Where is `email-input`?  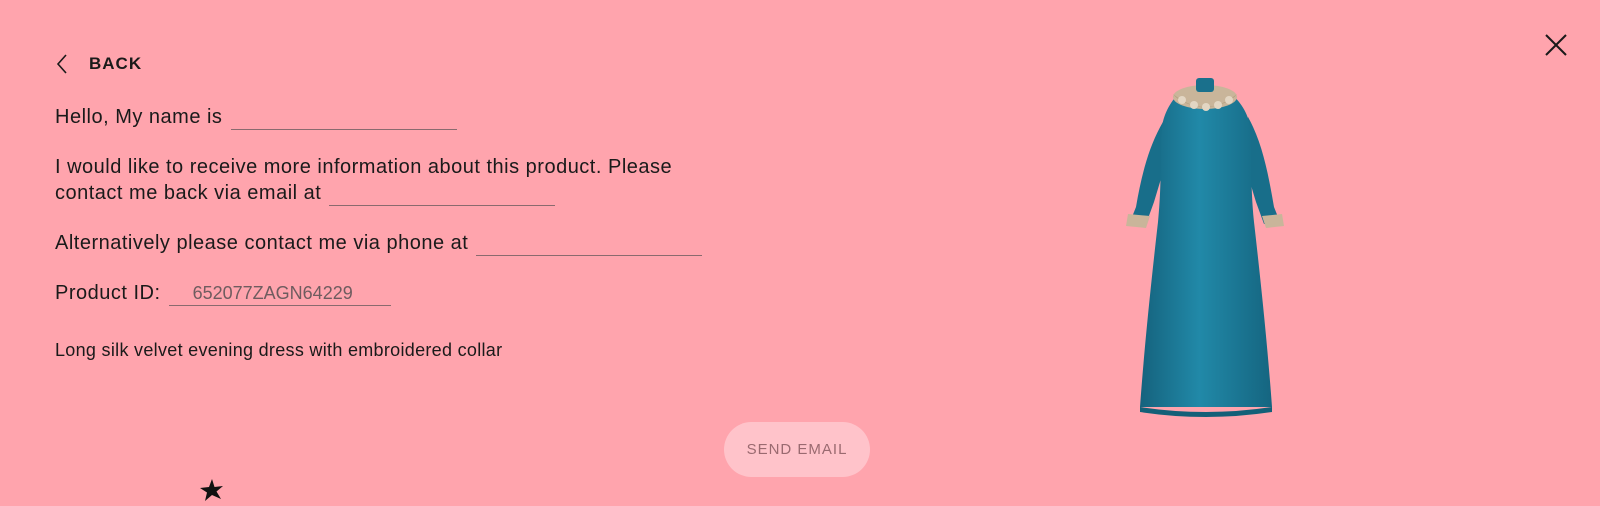
email-input is located at coordinates (442, 194).